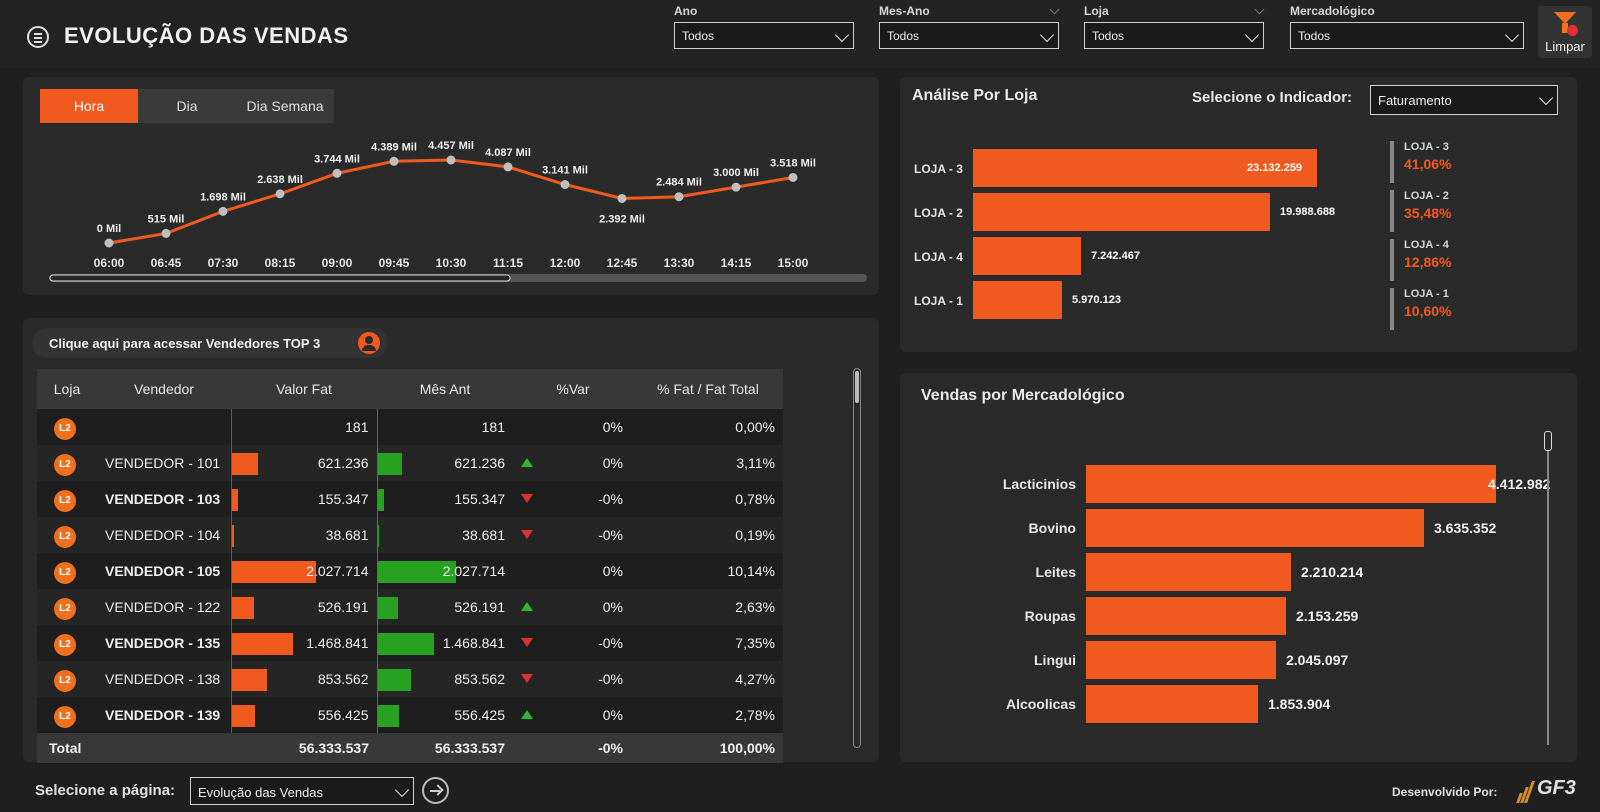 The height and width of the screenshot is (812, 1600). What do you see at coordinates (1565, 32) in the screenshot?
I see `clear-filters-button: Limpar` at bounding box center [1565, 32].